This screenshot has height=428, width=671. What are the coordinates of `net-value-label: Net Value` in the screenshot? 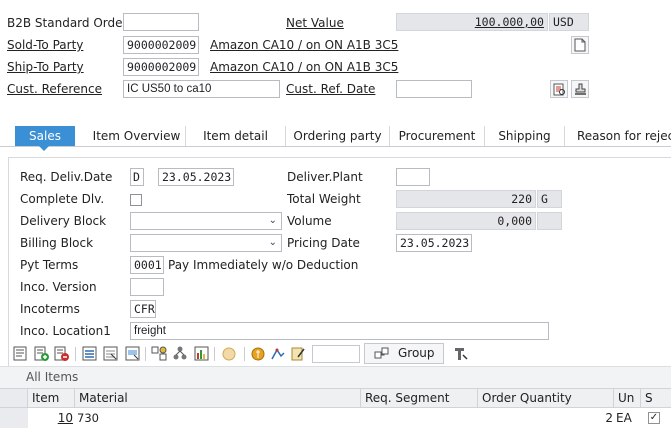 It's located at (315, 23).